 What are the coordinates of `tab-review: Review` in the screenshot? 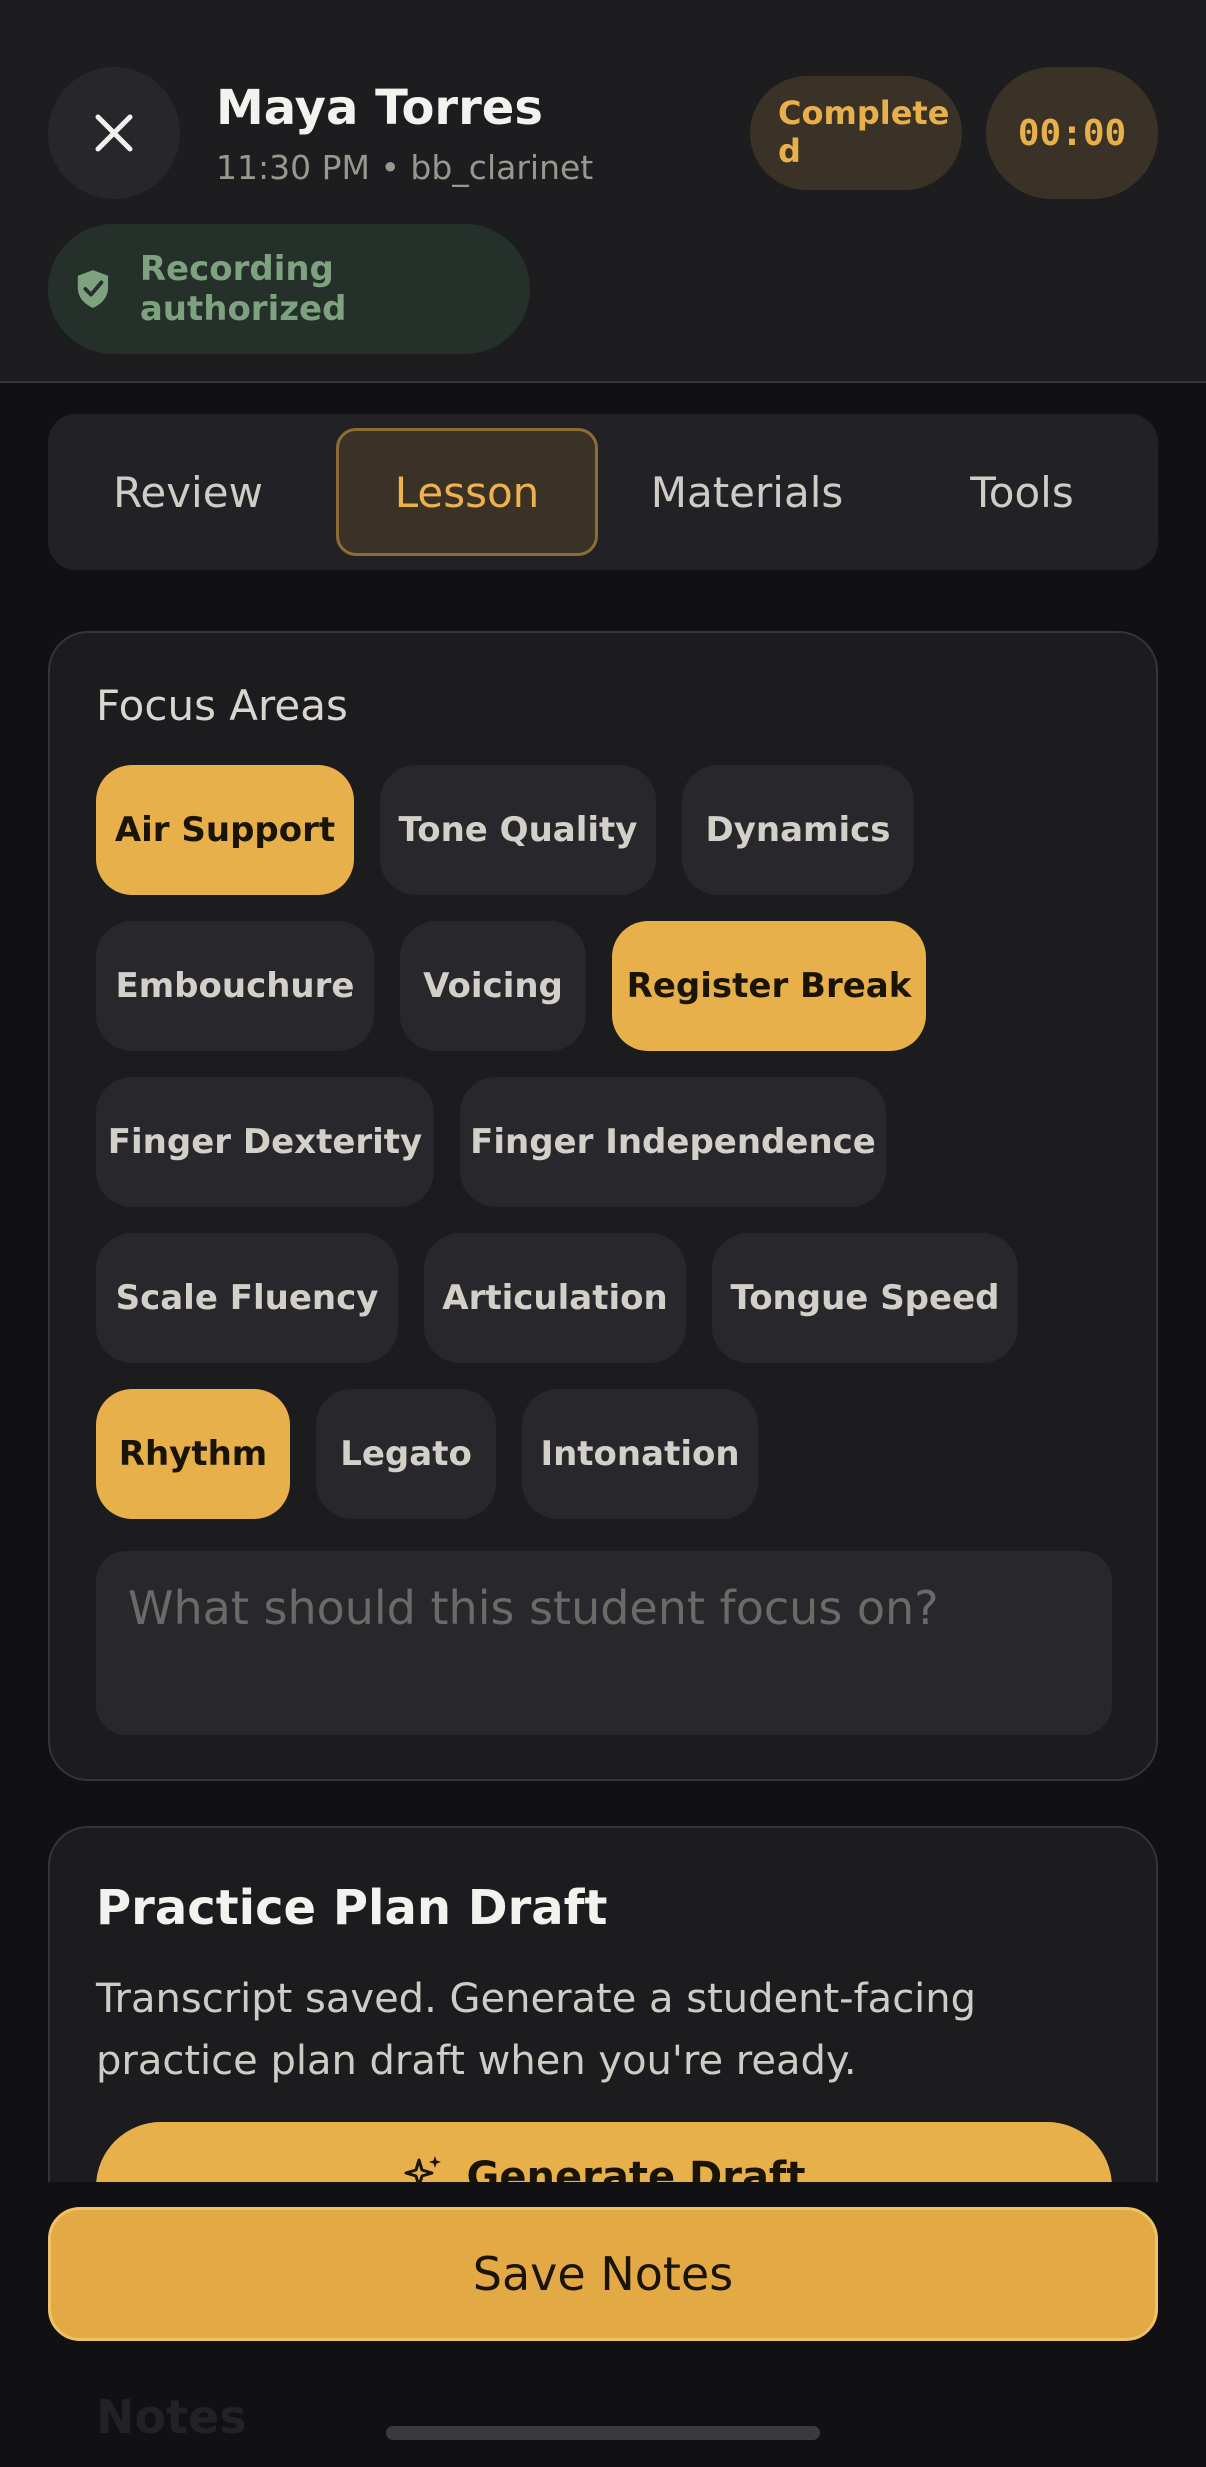 It's located at (188, 492).